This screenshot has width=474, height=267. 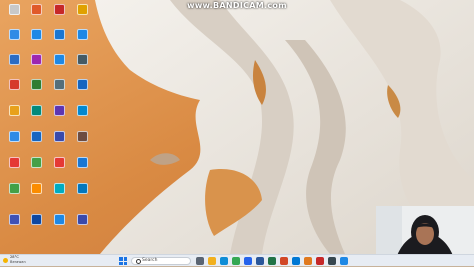 What do you see at coordinates (82, 195) in the screenshot?
I see `desktop-icon-col4-row8` at bounding box center [82, 195].